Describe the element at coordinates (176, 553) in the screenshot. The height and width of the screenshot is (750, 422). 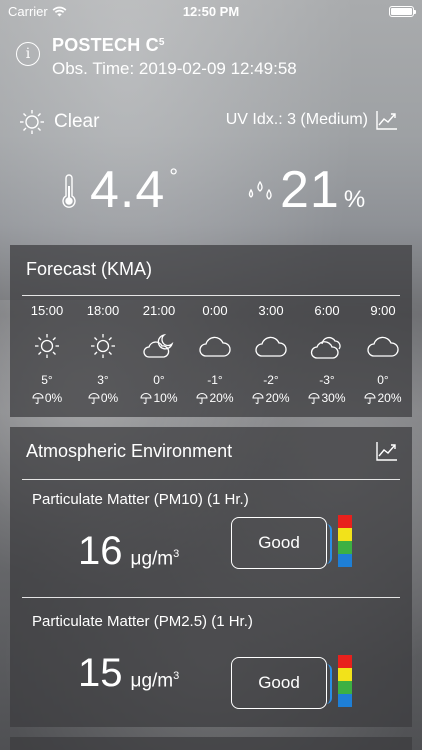
I see `pm10-unit-sup: 3` at that location.